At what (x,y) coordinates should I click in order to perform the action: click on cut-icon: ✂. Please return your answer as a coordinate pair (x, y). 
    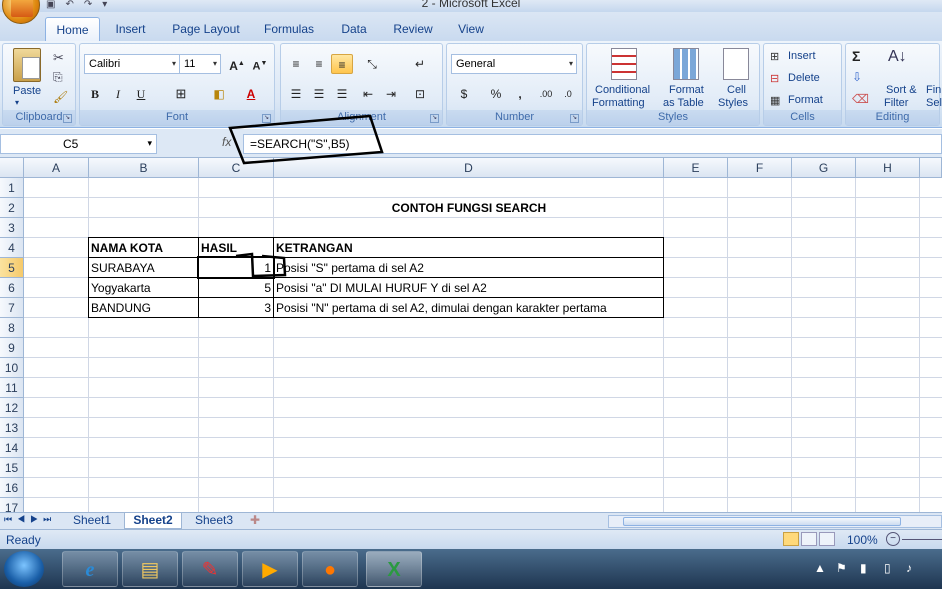
    Looking at the image, I should click on (58, 58).